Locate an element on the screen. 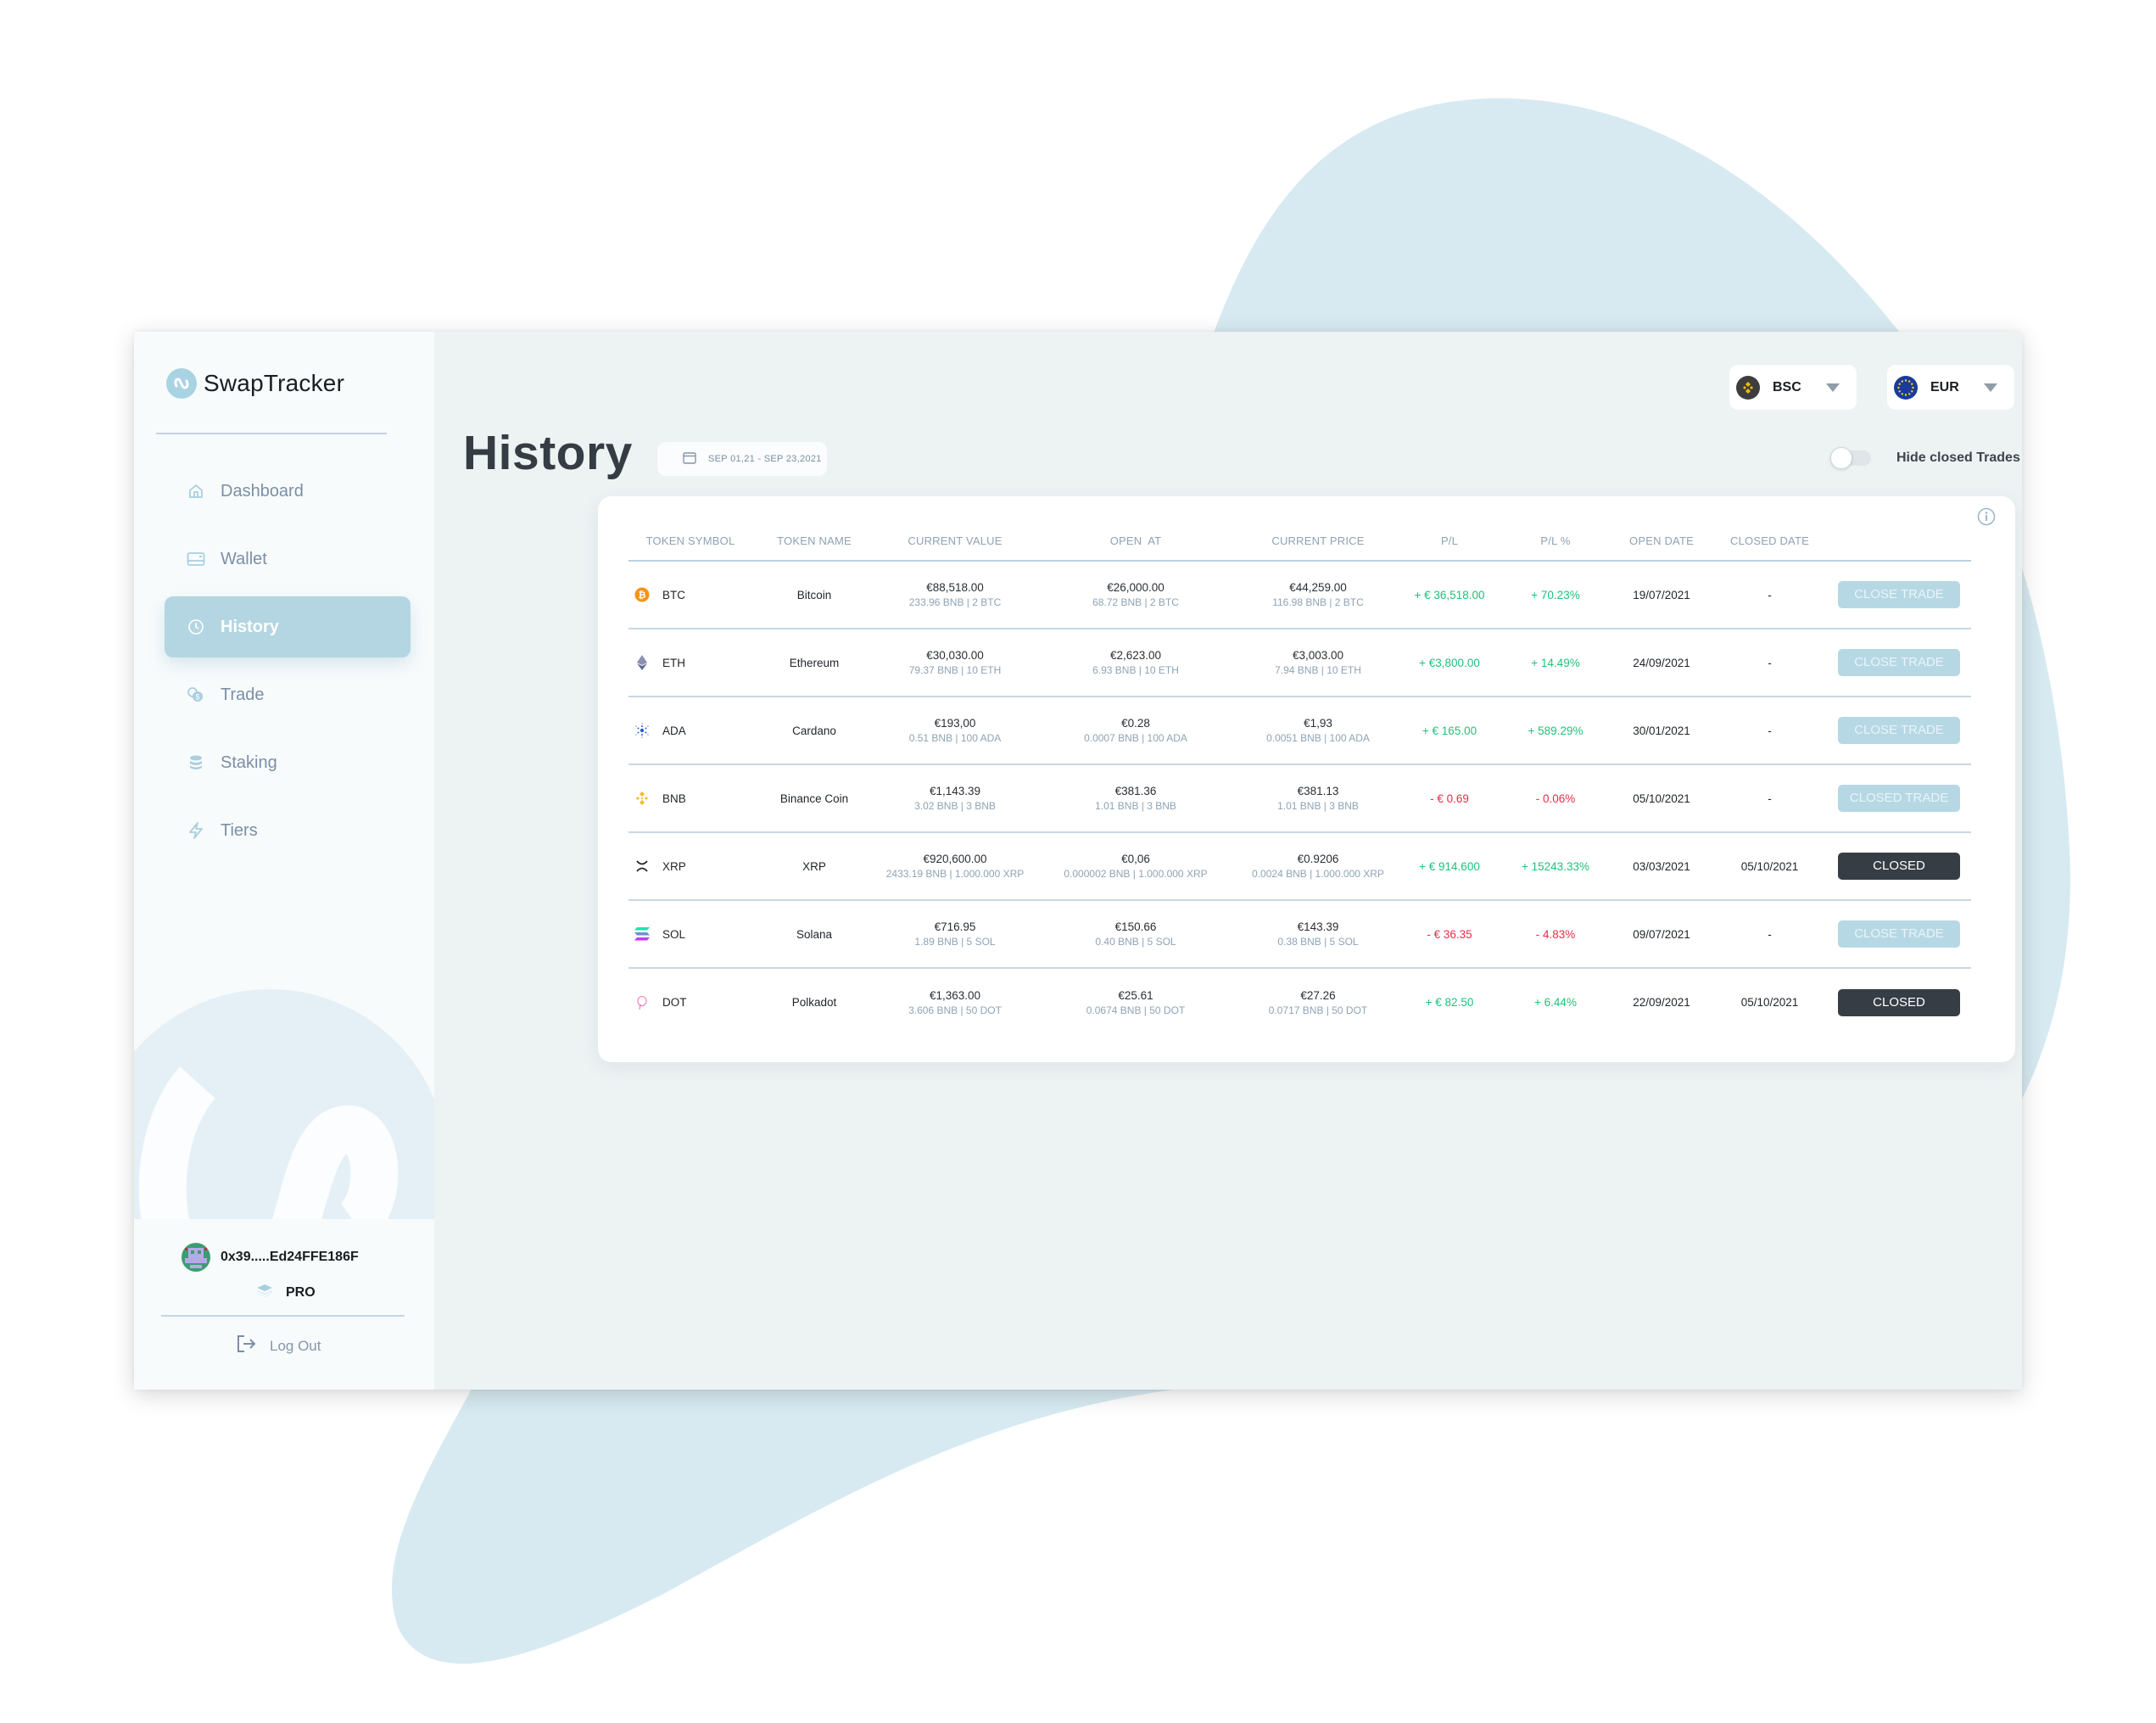 The height and width of the screenshot is (1723, 2156). current-price: €0.9206 is located at coordinates (1318, 859).